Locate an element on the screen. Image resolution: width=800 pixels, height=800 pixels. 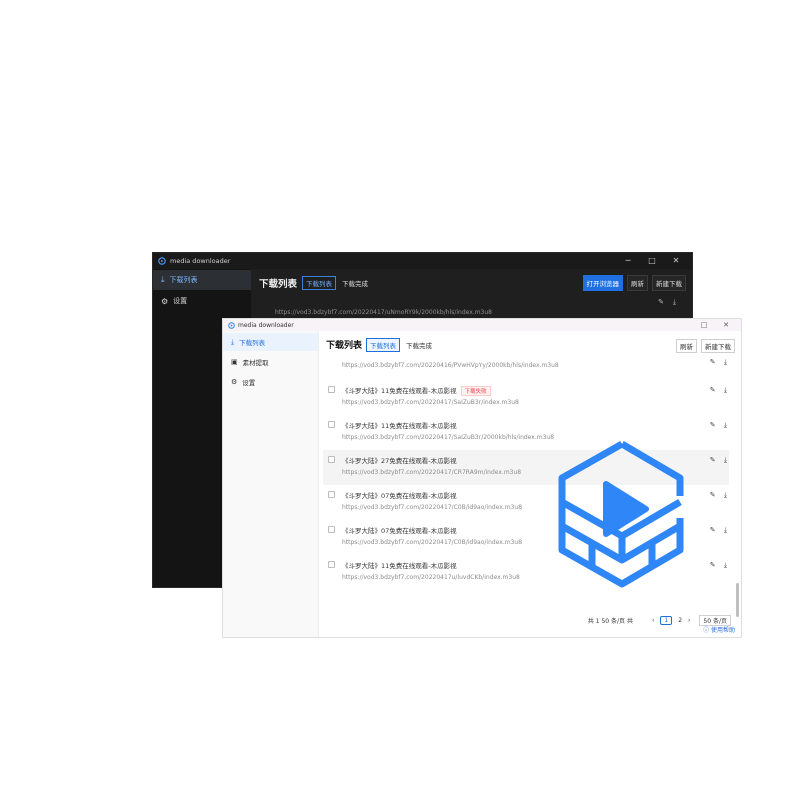
status-badge: 下载失败 is located at coordinates (475, 391).